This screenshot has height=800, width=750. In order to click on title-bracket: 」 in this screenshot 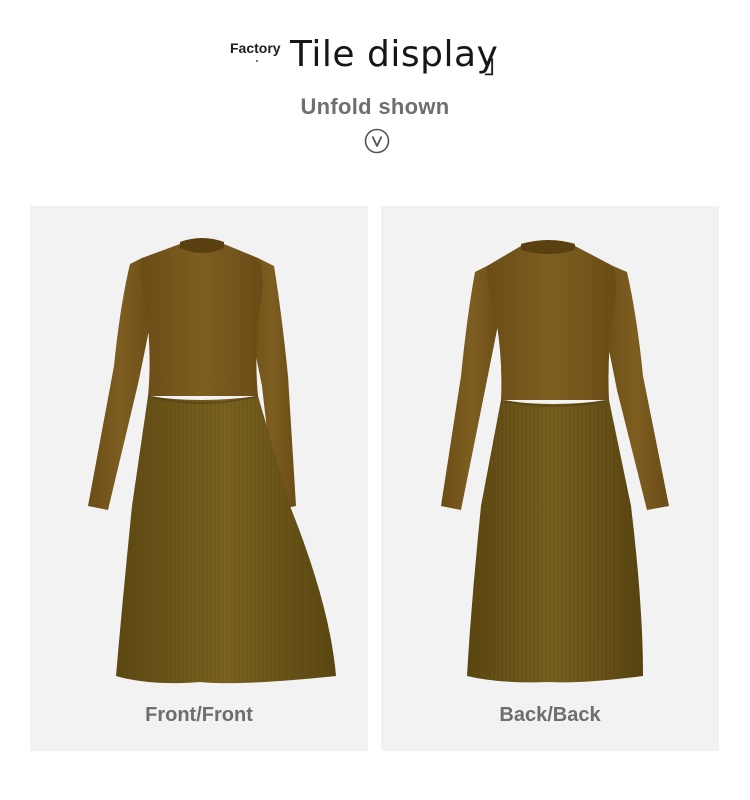, I will do `click(497, 65)`.